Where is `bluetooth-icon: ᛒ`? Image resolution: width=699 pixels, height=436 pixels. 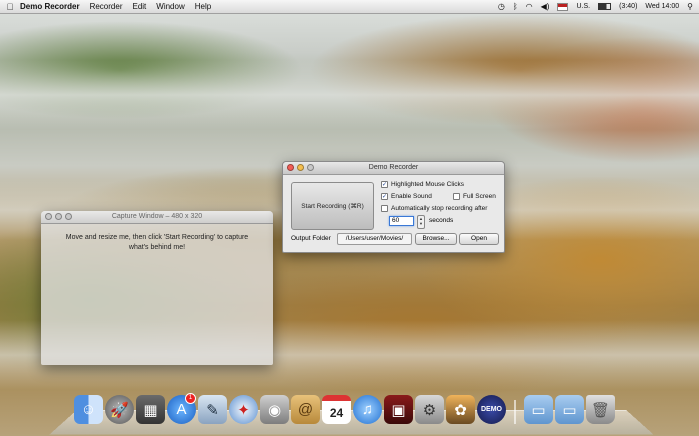 bluetooth-icon: ᛒ is located at coordinates (515, 6).